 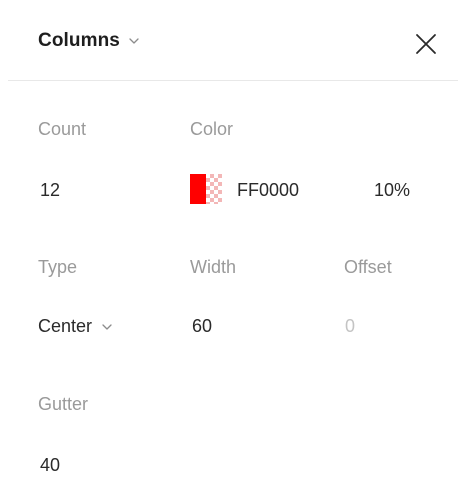 What do you see at coordinates (50, 465) in the screenshot?
I see `gutter-input: 40` at bounding box center [50, 465].